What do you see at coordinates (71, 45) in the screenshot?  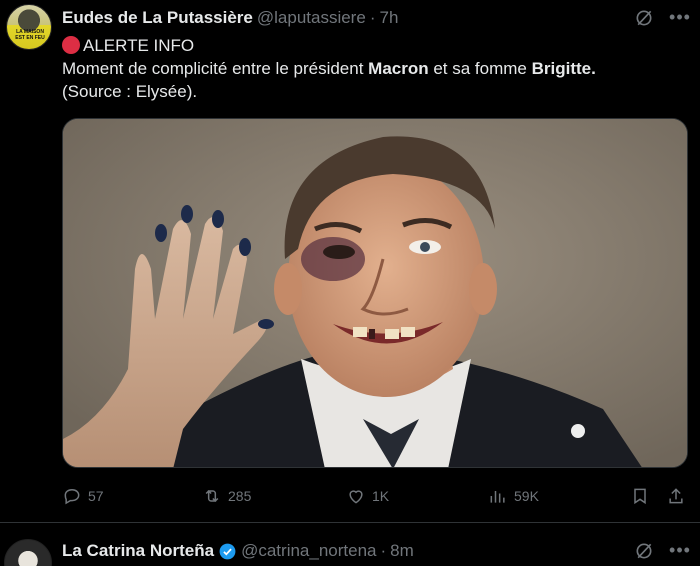 I see `red-circle-icon` at bounding box center [71, 45].